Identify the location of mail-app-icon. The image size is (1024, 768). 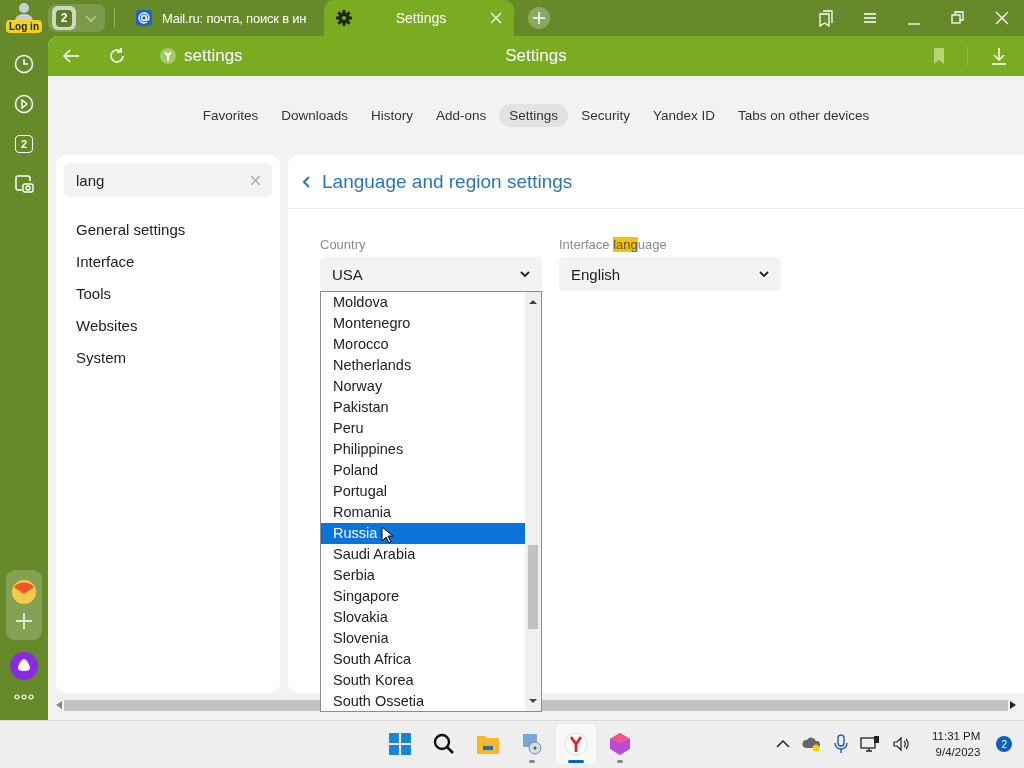
(24, 592).